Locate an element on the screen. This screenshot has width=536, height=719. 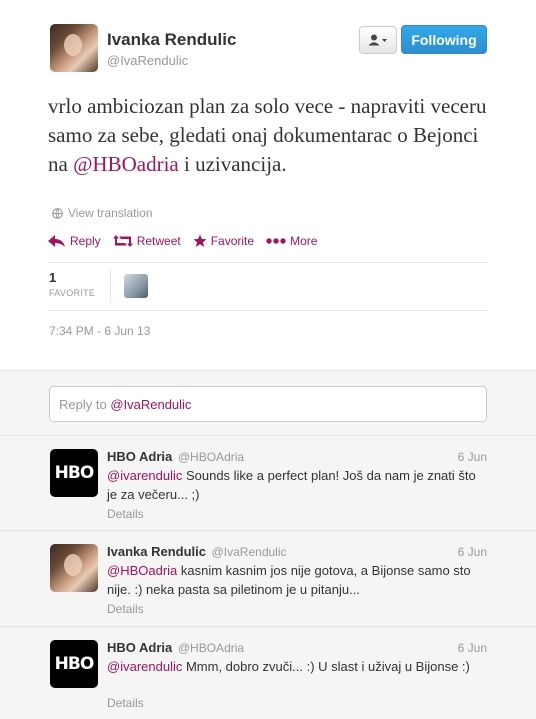
reply-action: Reply is located at coordinates (74, 241).